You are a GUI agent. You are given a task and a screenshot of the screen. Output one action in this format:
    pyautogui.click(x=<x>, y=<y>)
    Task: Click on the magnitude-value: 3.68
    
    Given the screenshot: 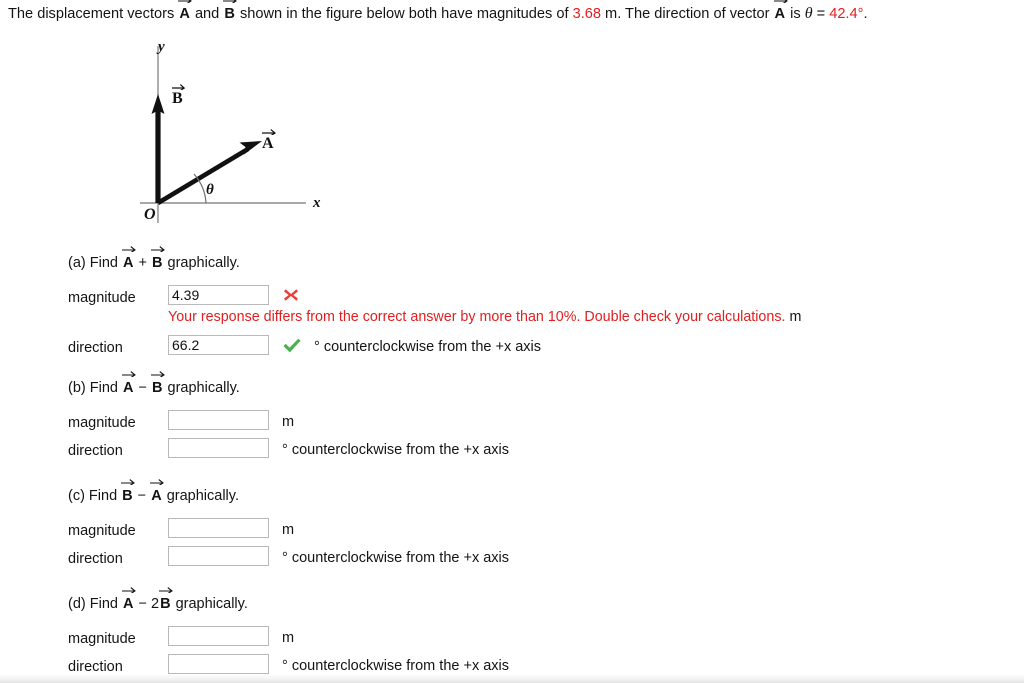 What is the action you would take?
    pyautogui.click(x=586, y=14)
    